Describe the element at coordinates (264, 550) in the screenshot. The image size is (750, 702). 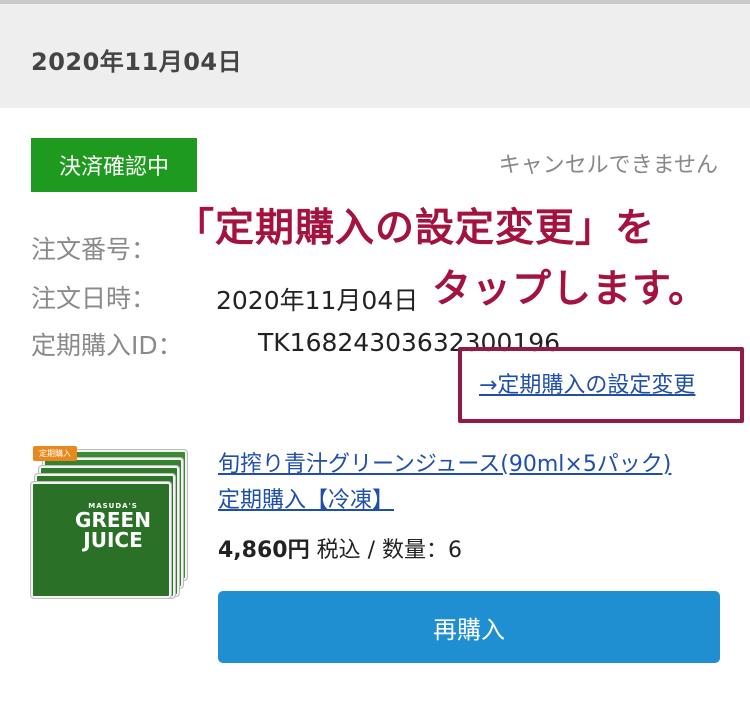
I see `product-price: 4,860円` at that location.